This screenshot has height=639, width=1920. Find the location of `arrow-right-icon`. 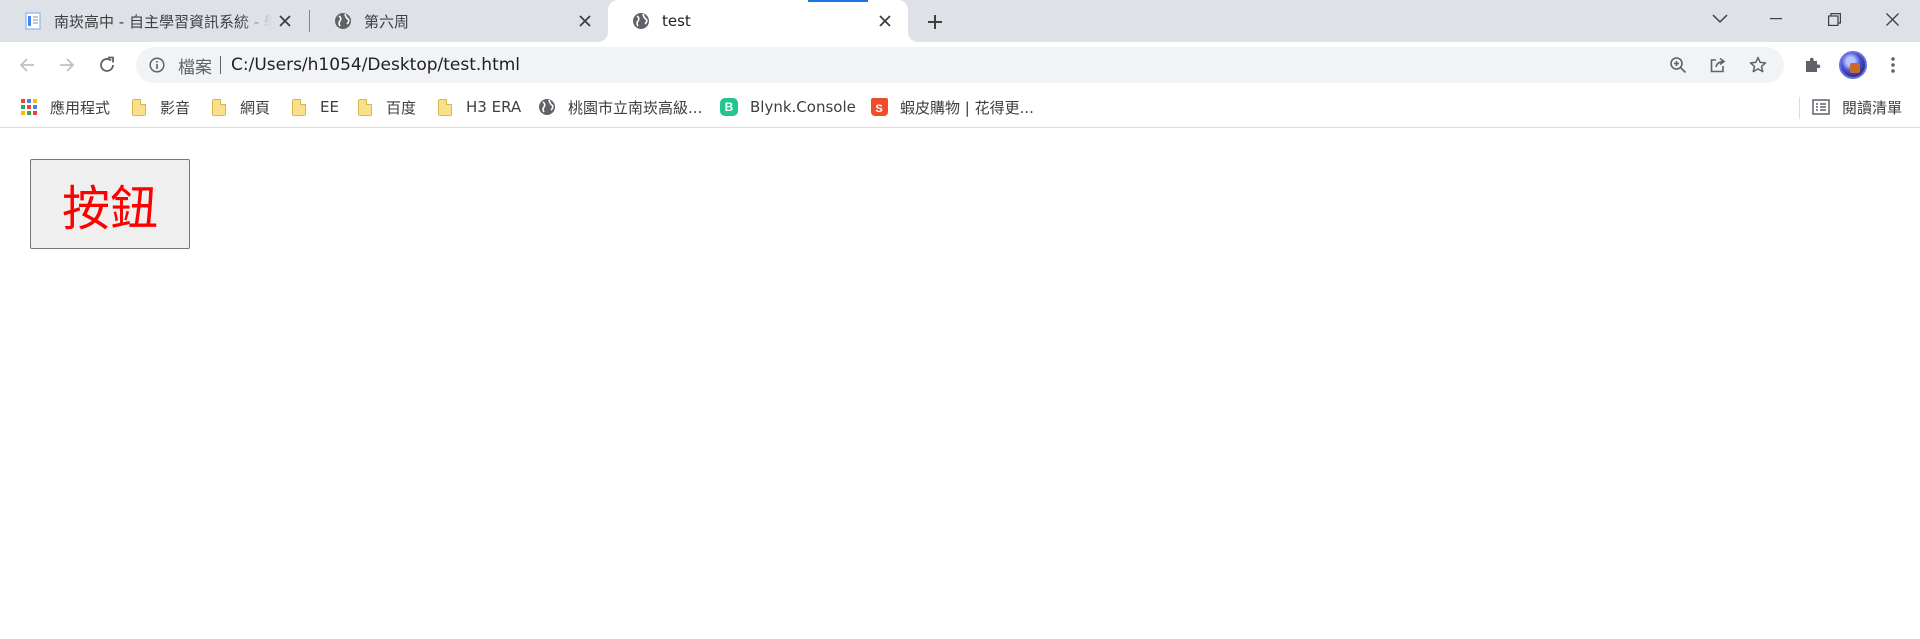

arrow-right-icon is located at coordinates (67, 65).